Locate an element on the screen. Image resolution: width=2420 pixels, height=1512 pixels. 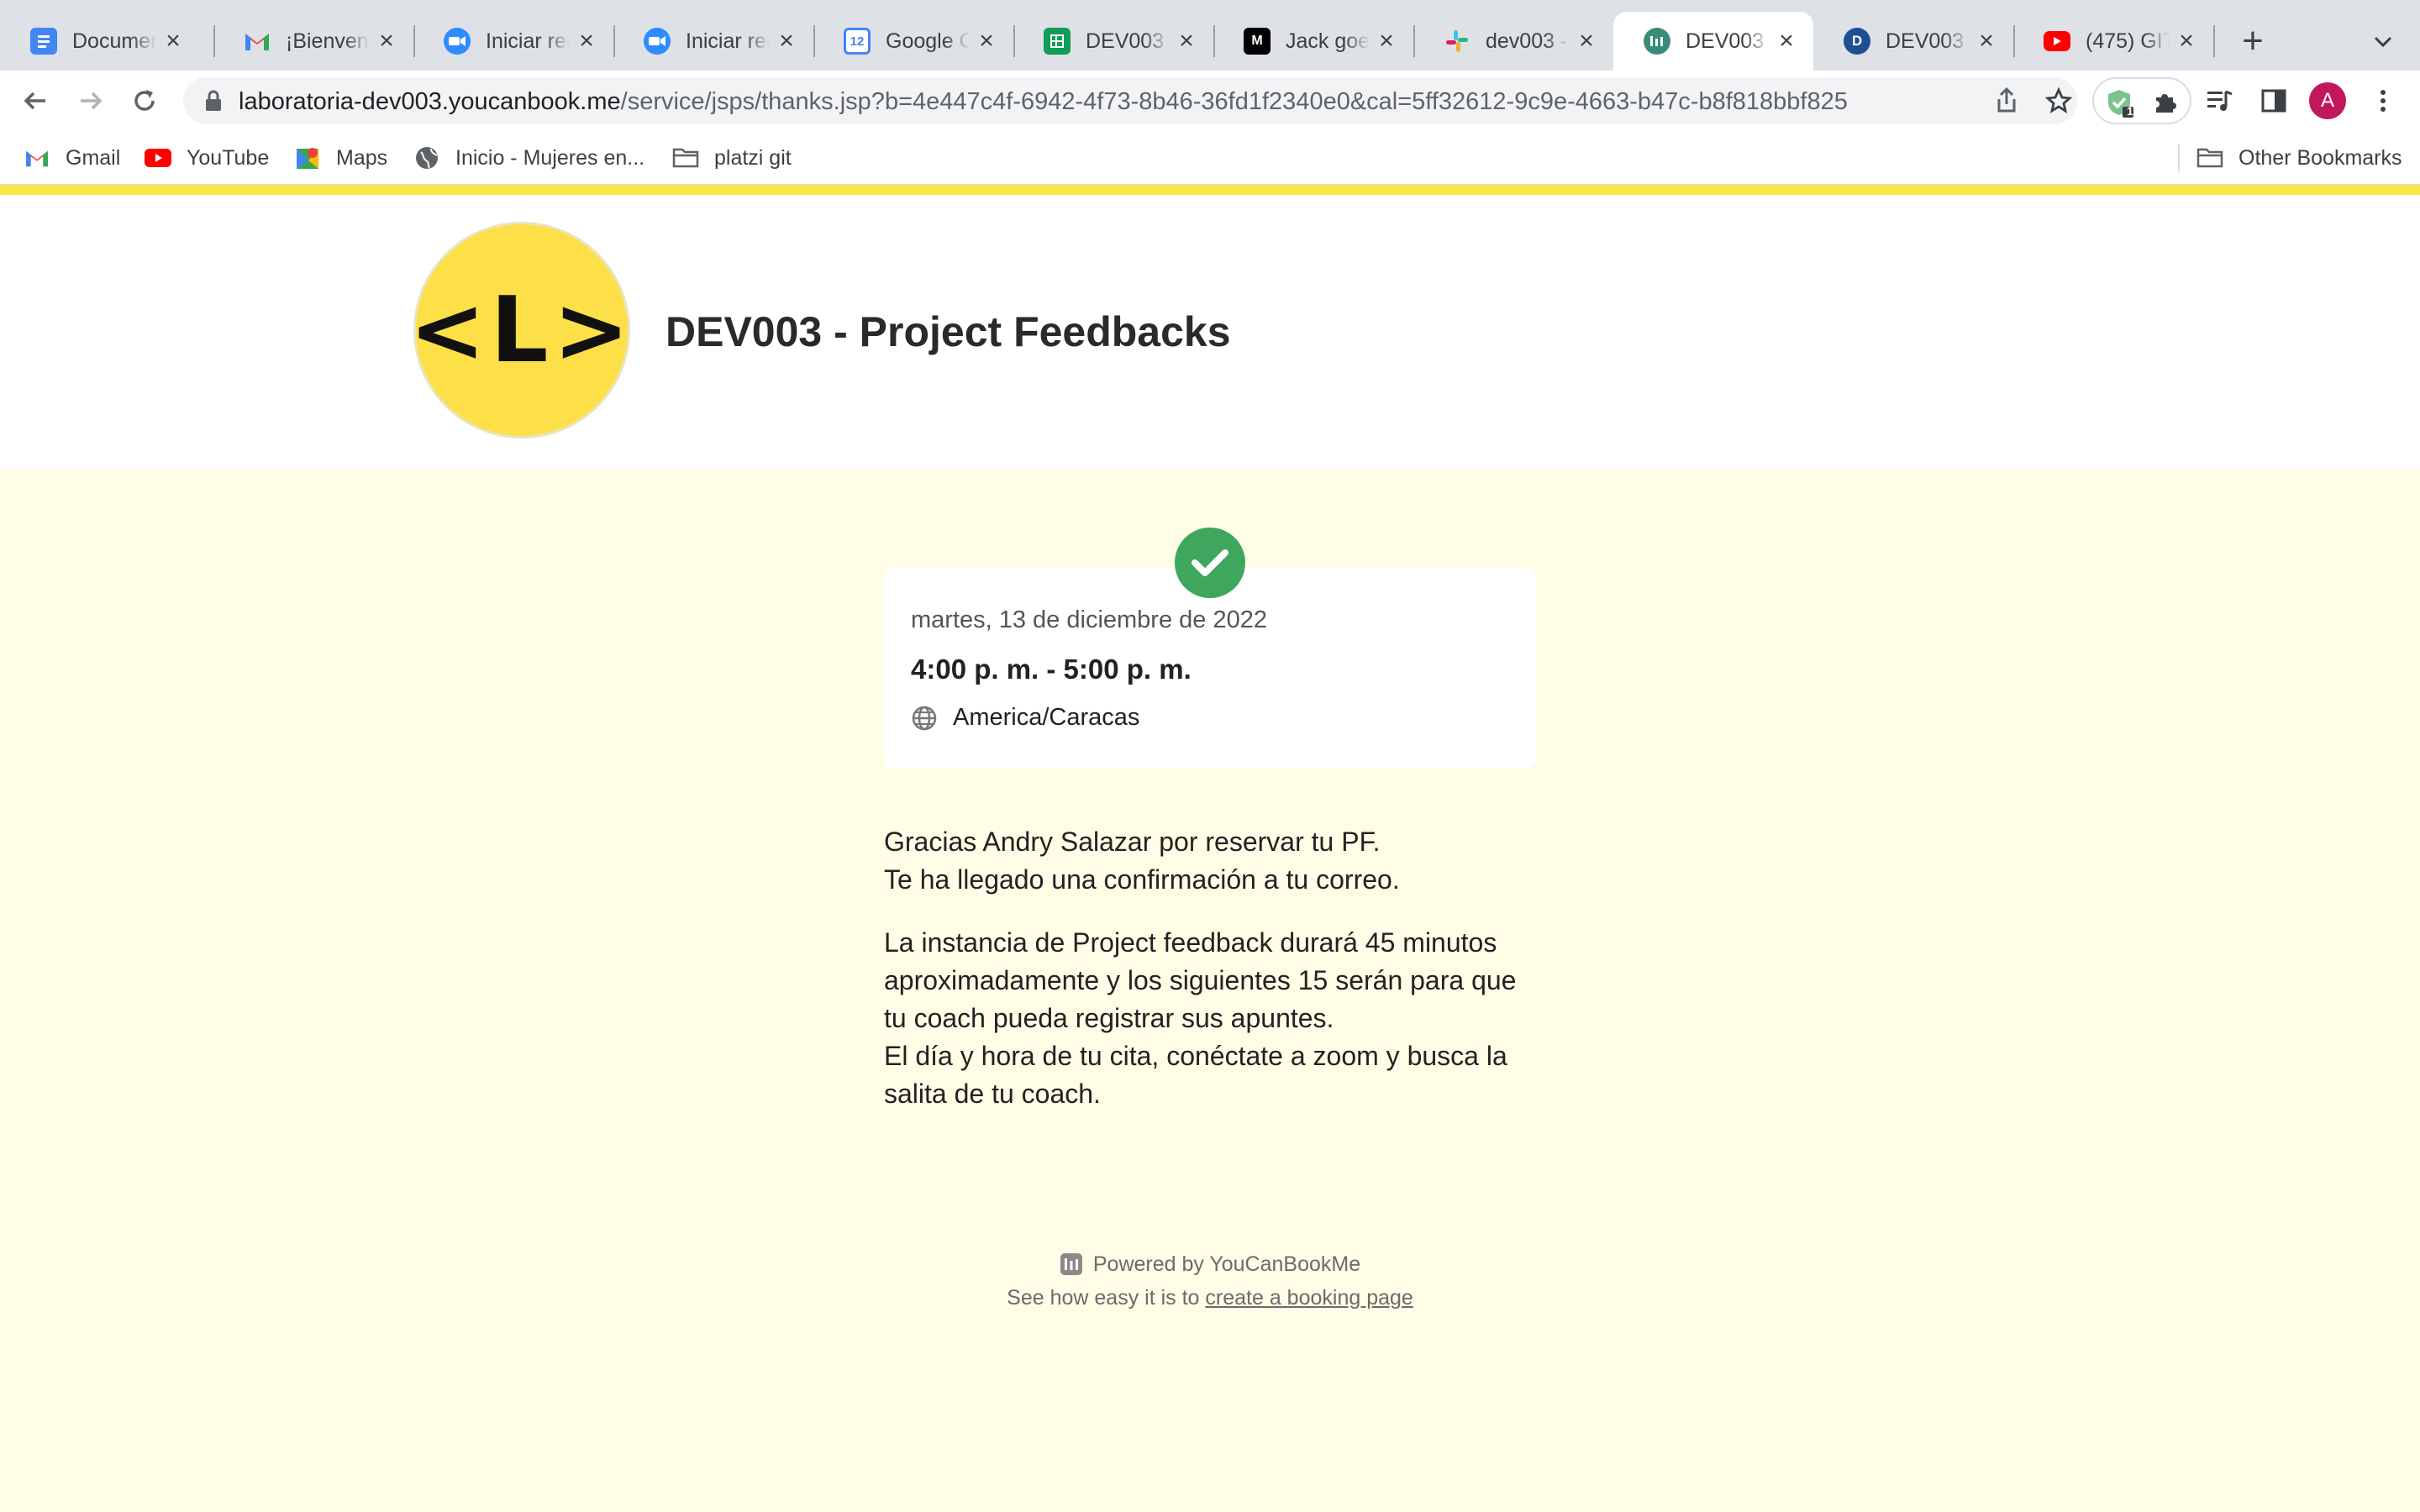
tab-gmail: ¡Bienvenida! × is located at coordinates (313, 41).